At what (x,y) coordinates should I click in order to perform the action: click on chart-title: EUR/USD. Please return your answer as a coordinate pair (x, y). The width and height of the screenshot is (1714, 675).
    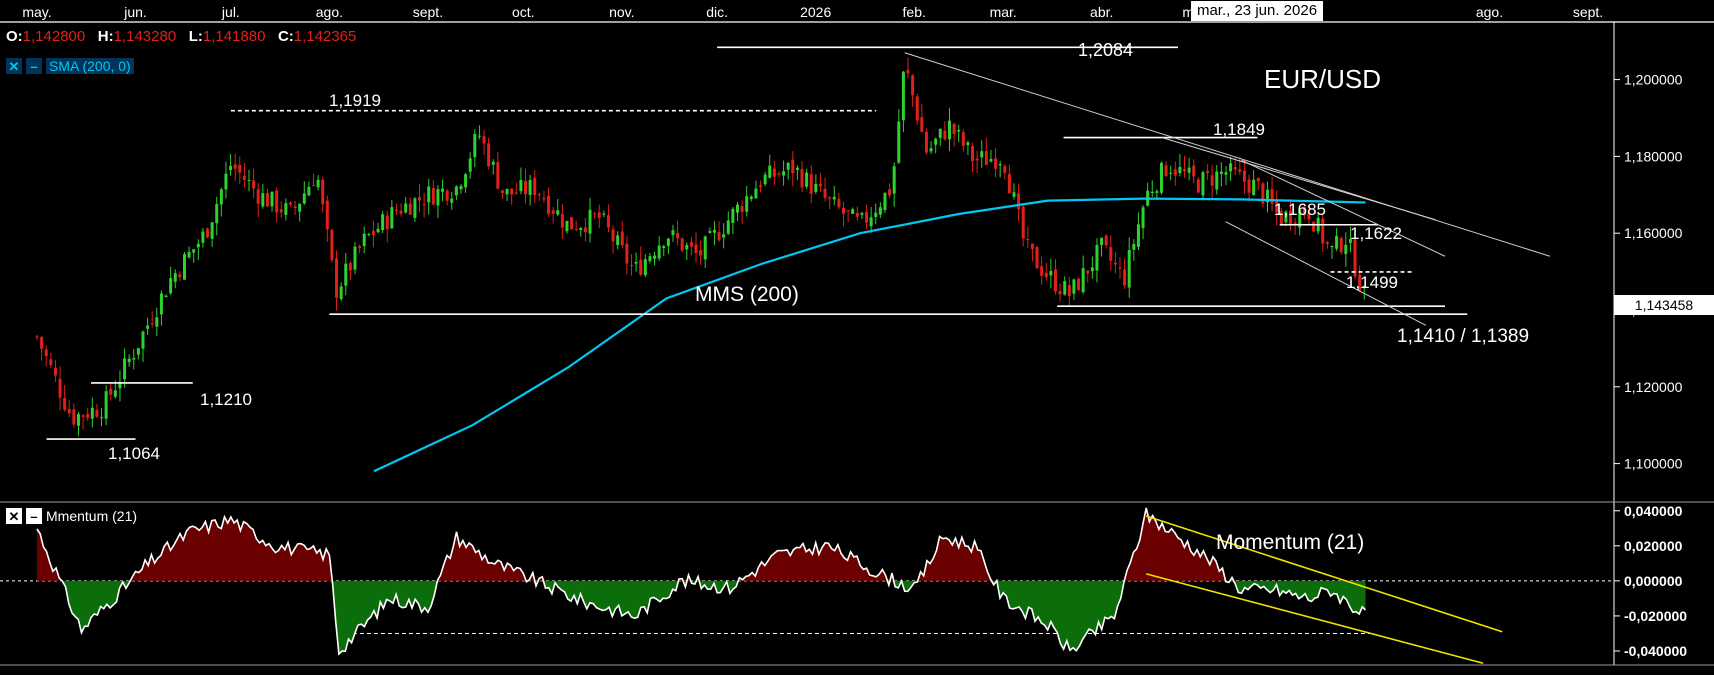
    Looking at the image, I should click on (1322, 79).